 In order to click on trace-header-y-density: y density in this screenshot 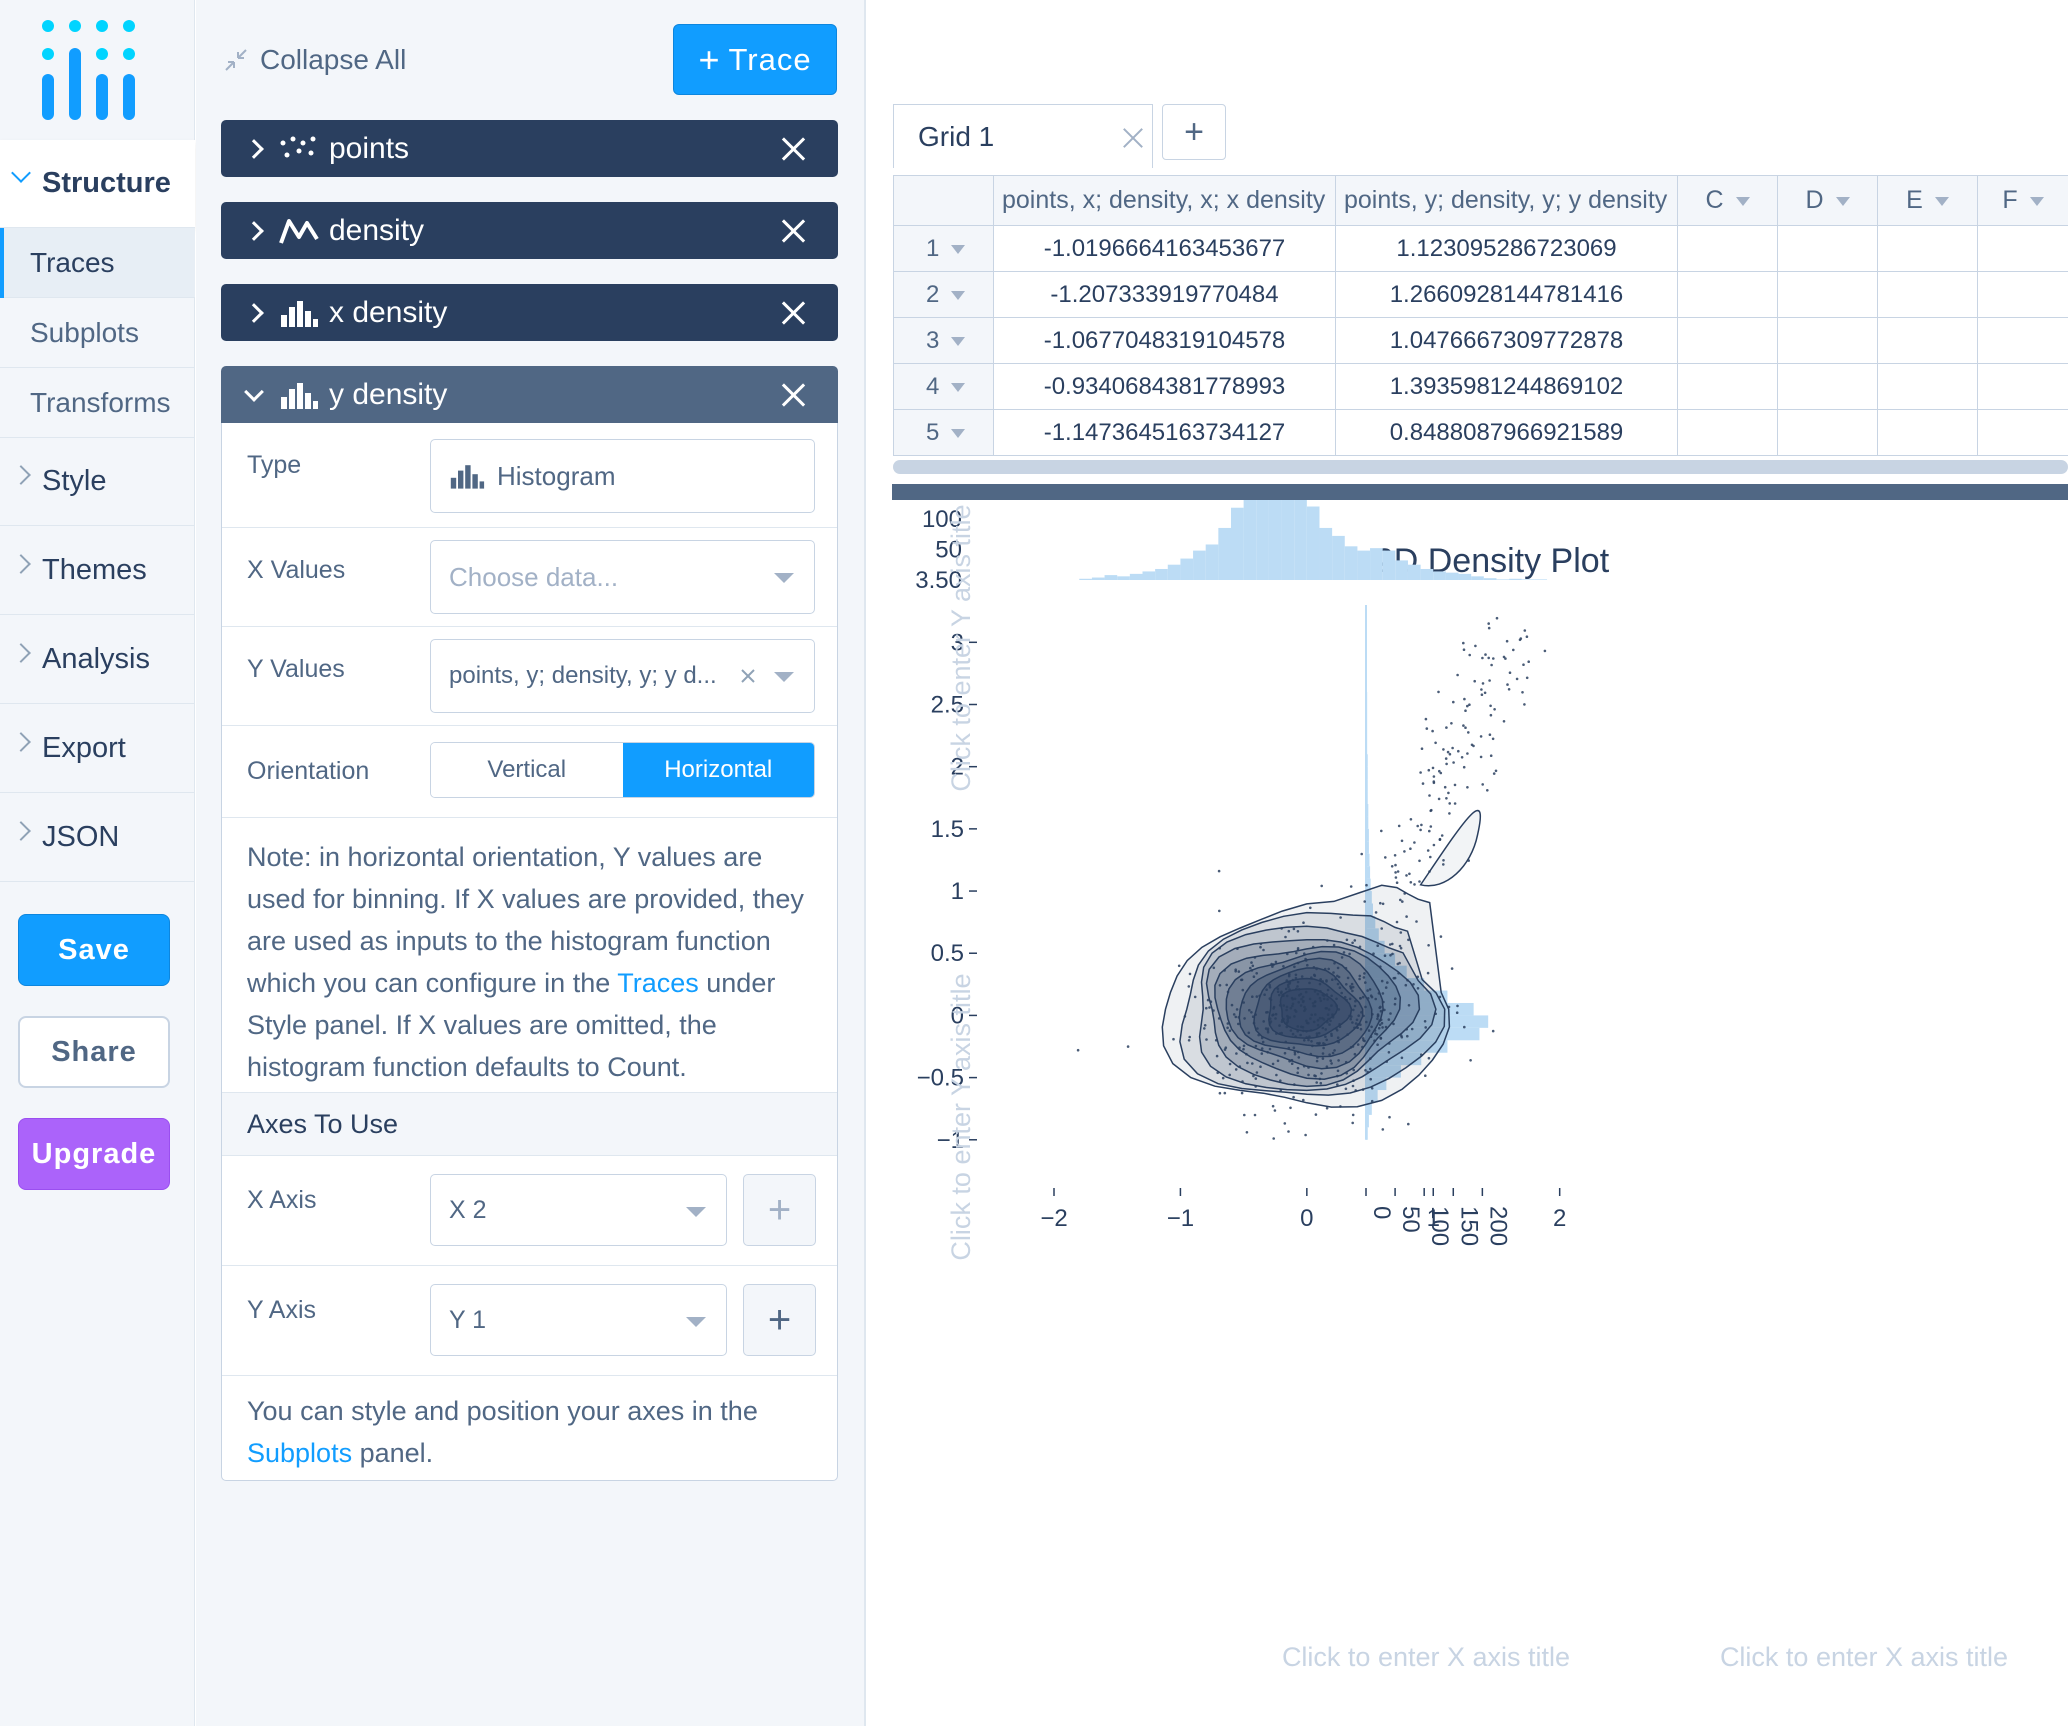, I will do `click(529, 394)`.